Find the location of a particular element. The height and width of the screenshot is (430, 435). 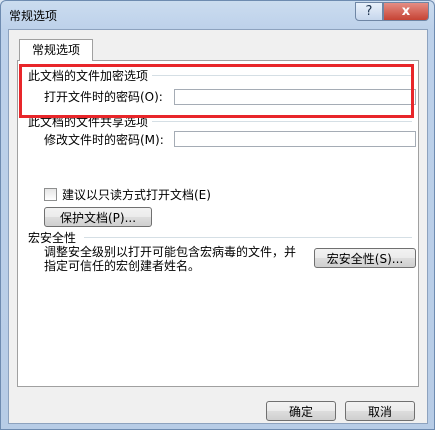

sharing-section-title: 此文档的文件共享选项 is located at coordinates (88, 122).